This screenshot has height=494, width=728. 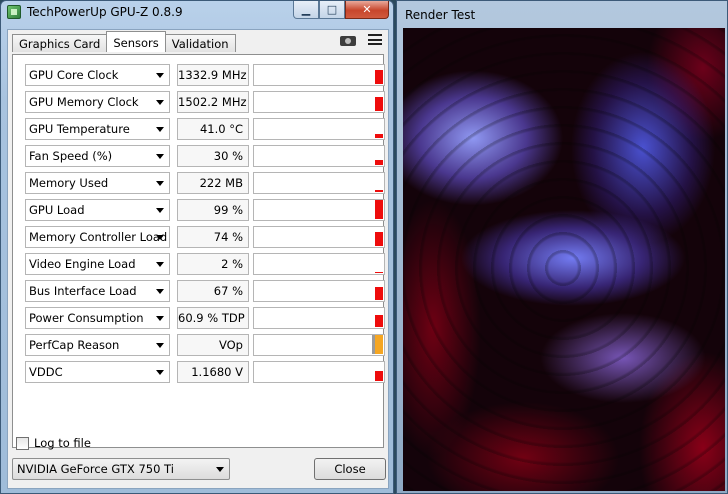 I want to click on sensor-name-select: Power Consumption, so click(x=97, y=318).